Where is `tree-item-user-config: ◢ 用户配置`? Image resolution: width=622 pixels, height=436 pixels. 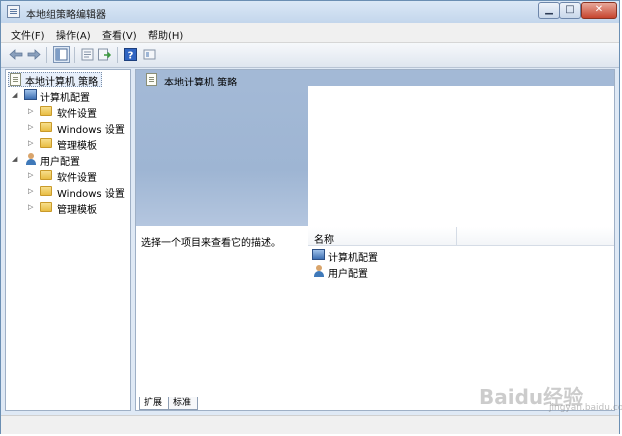 tree-item-user-config: ◢ 用户配置 is located at coordinates (67, 160).